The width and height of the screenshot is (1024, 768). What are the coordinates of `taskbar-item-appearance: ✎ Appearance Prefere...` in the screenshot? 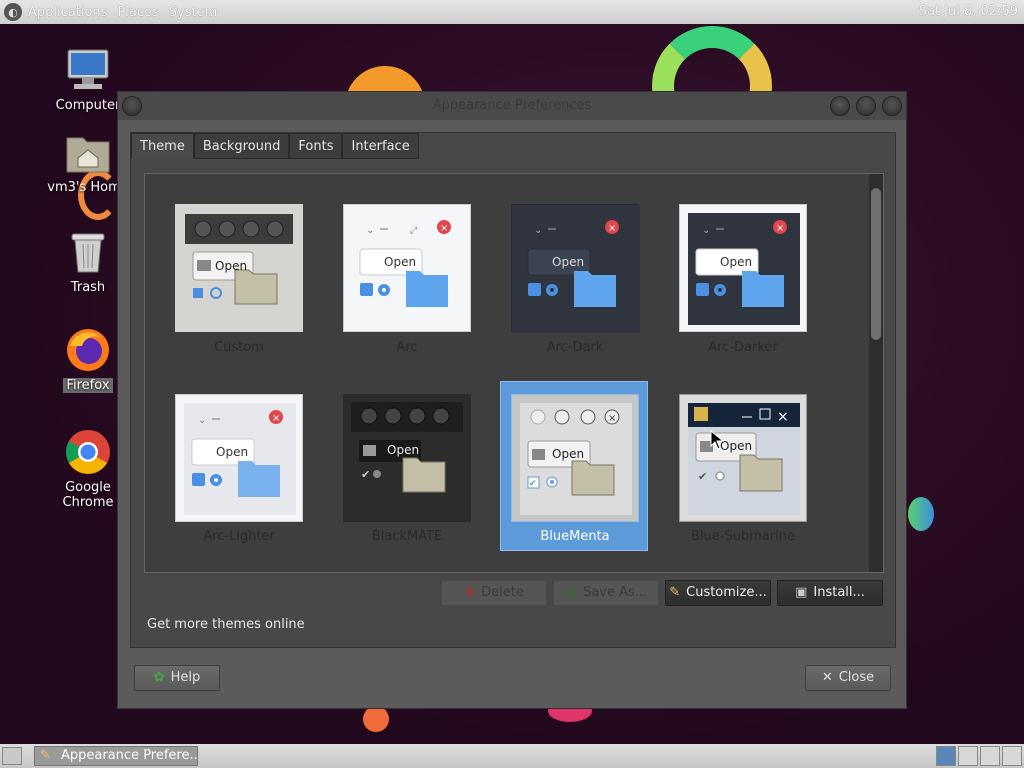 It's located at (116, 756).